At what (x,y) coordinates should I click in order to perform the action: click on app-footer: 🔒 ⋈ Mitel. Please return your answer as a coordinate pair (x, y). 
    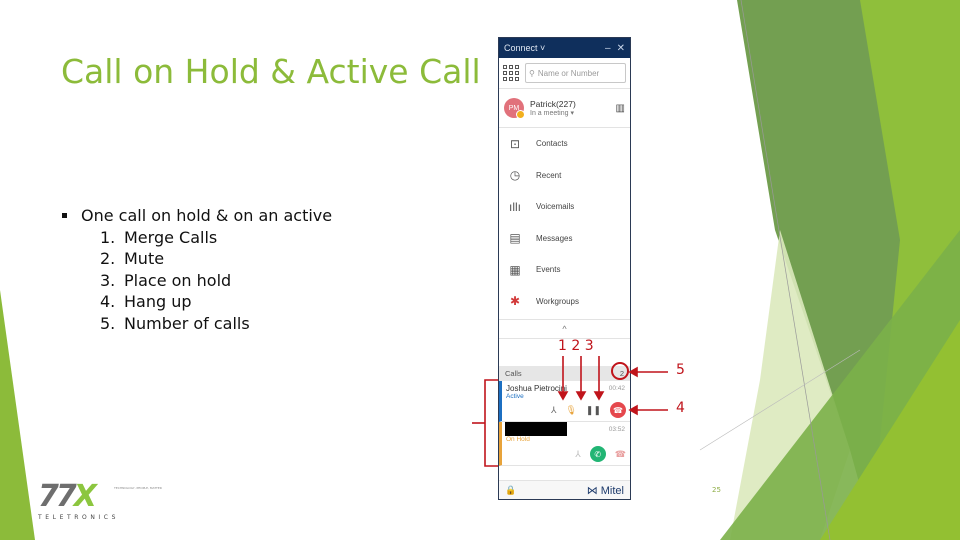
    Looking at the image, I should click on (564, 489).